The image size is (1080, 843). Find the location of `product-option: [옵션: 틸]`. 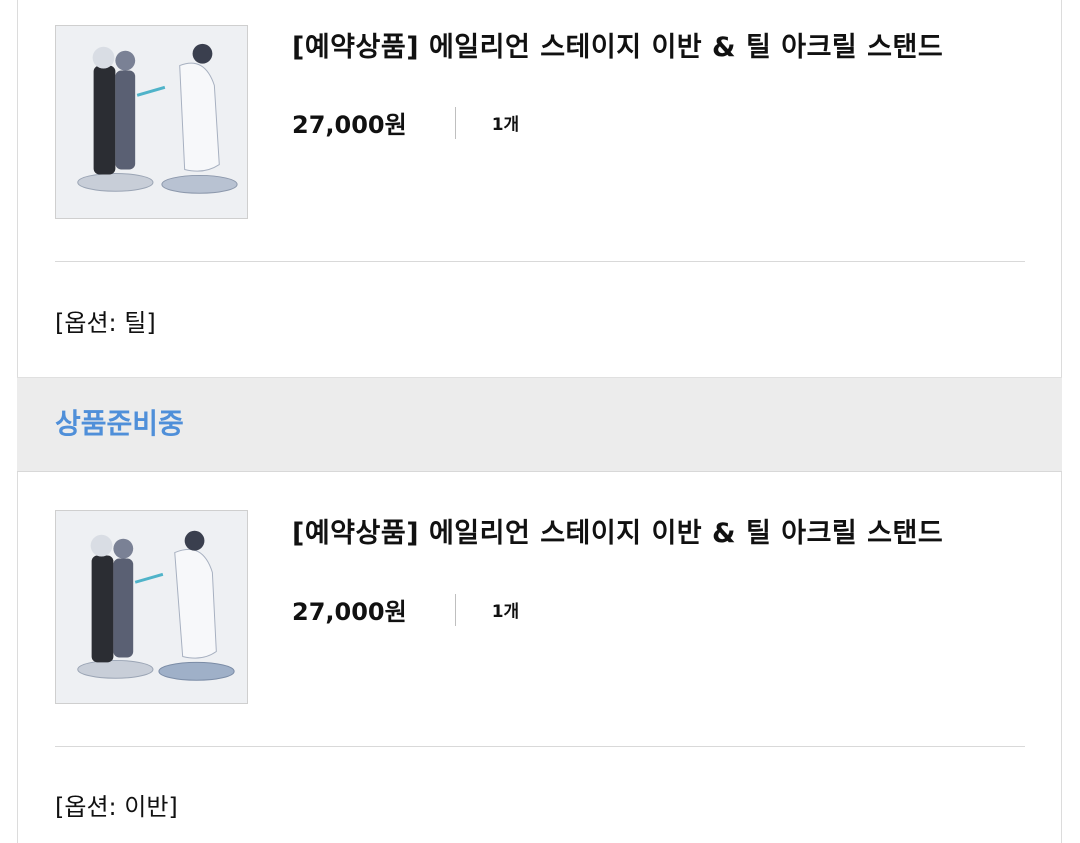

product-option: [옵션: 틸] is located at coordinates (105, 323).